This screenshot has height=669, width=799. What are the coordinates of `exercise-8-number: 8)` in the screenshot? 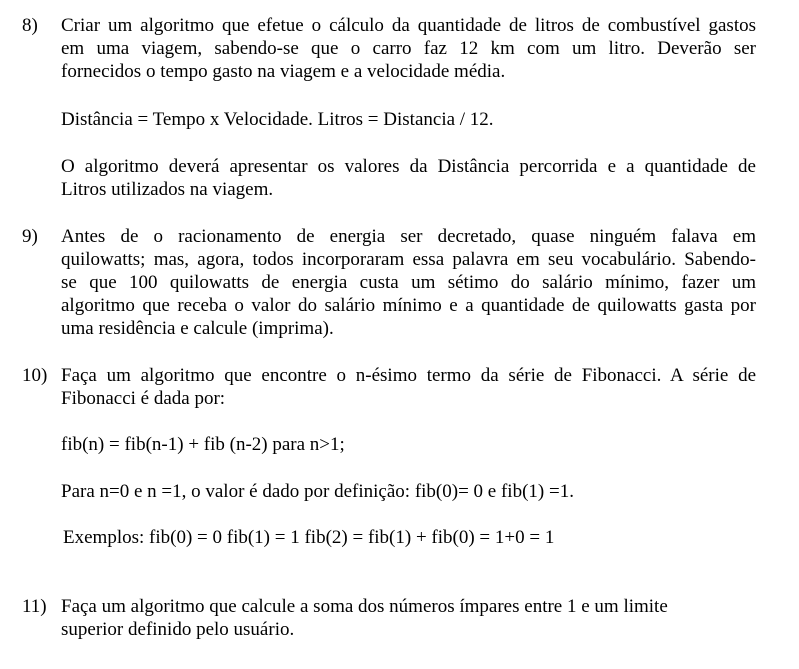 It's located at (30, 25).